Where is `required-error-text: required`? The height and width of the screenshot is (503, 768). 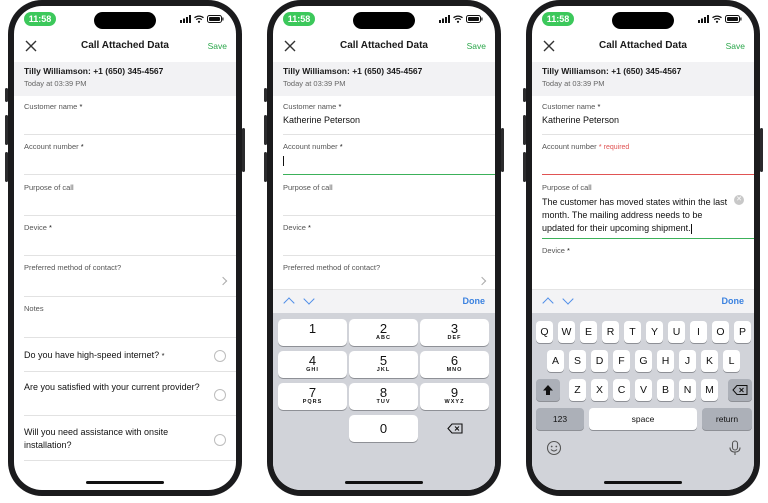
required-error-text: required is located at coordinates (616, 147).